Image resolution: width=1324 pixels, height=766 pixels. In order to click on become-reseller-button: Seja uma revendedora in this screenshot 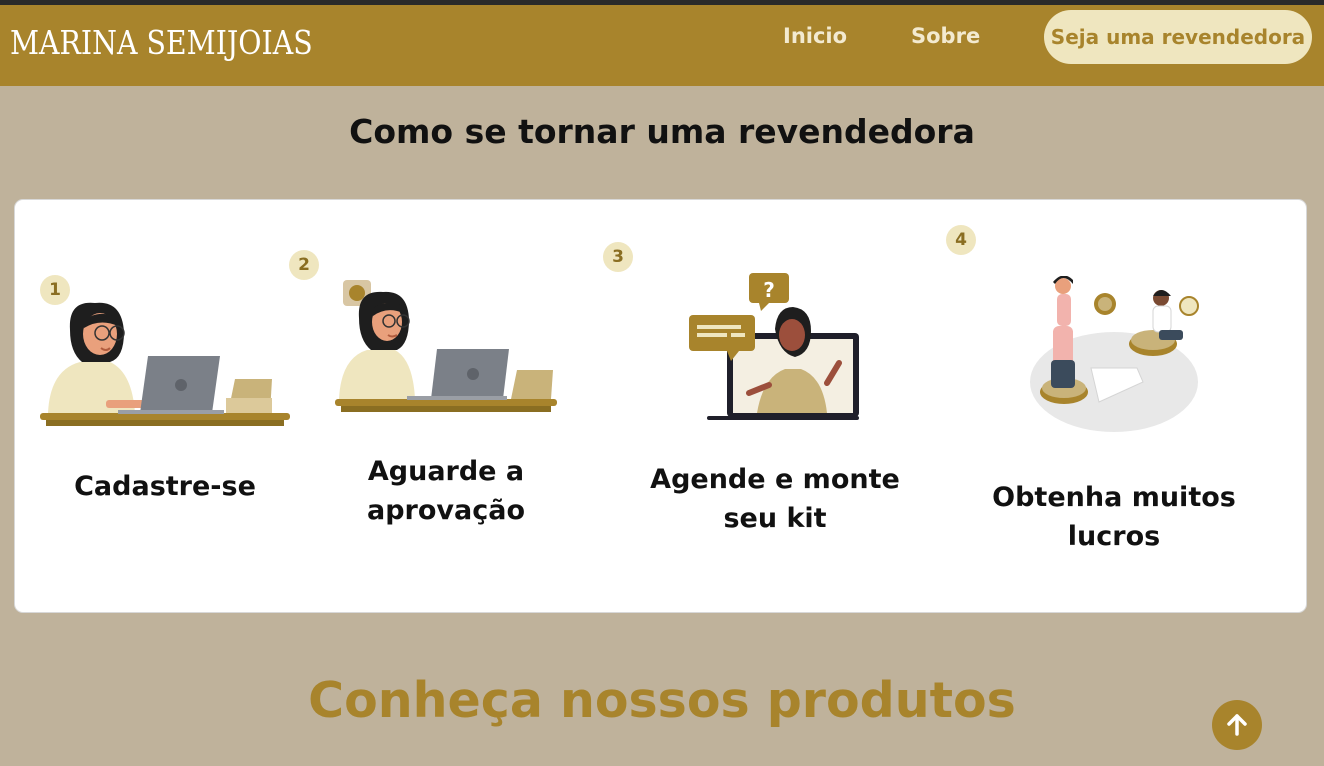, I will do `click(1178, 37)`.